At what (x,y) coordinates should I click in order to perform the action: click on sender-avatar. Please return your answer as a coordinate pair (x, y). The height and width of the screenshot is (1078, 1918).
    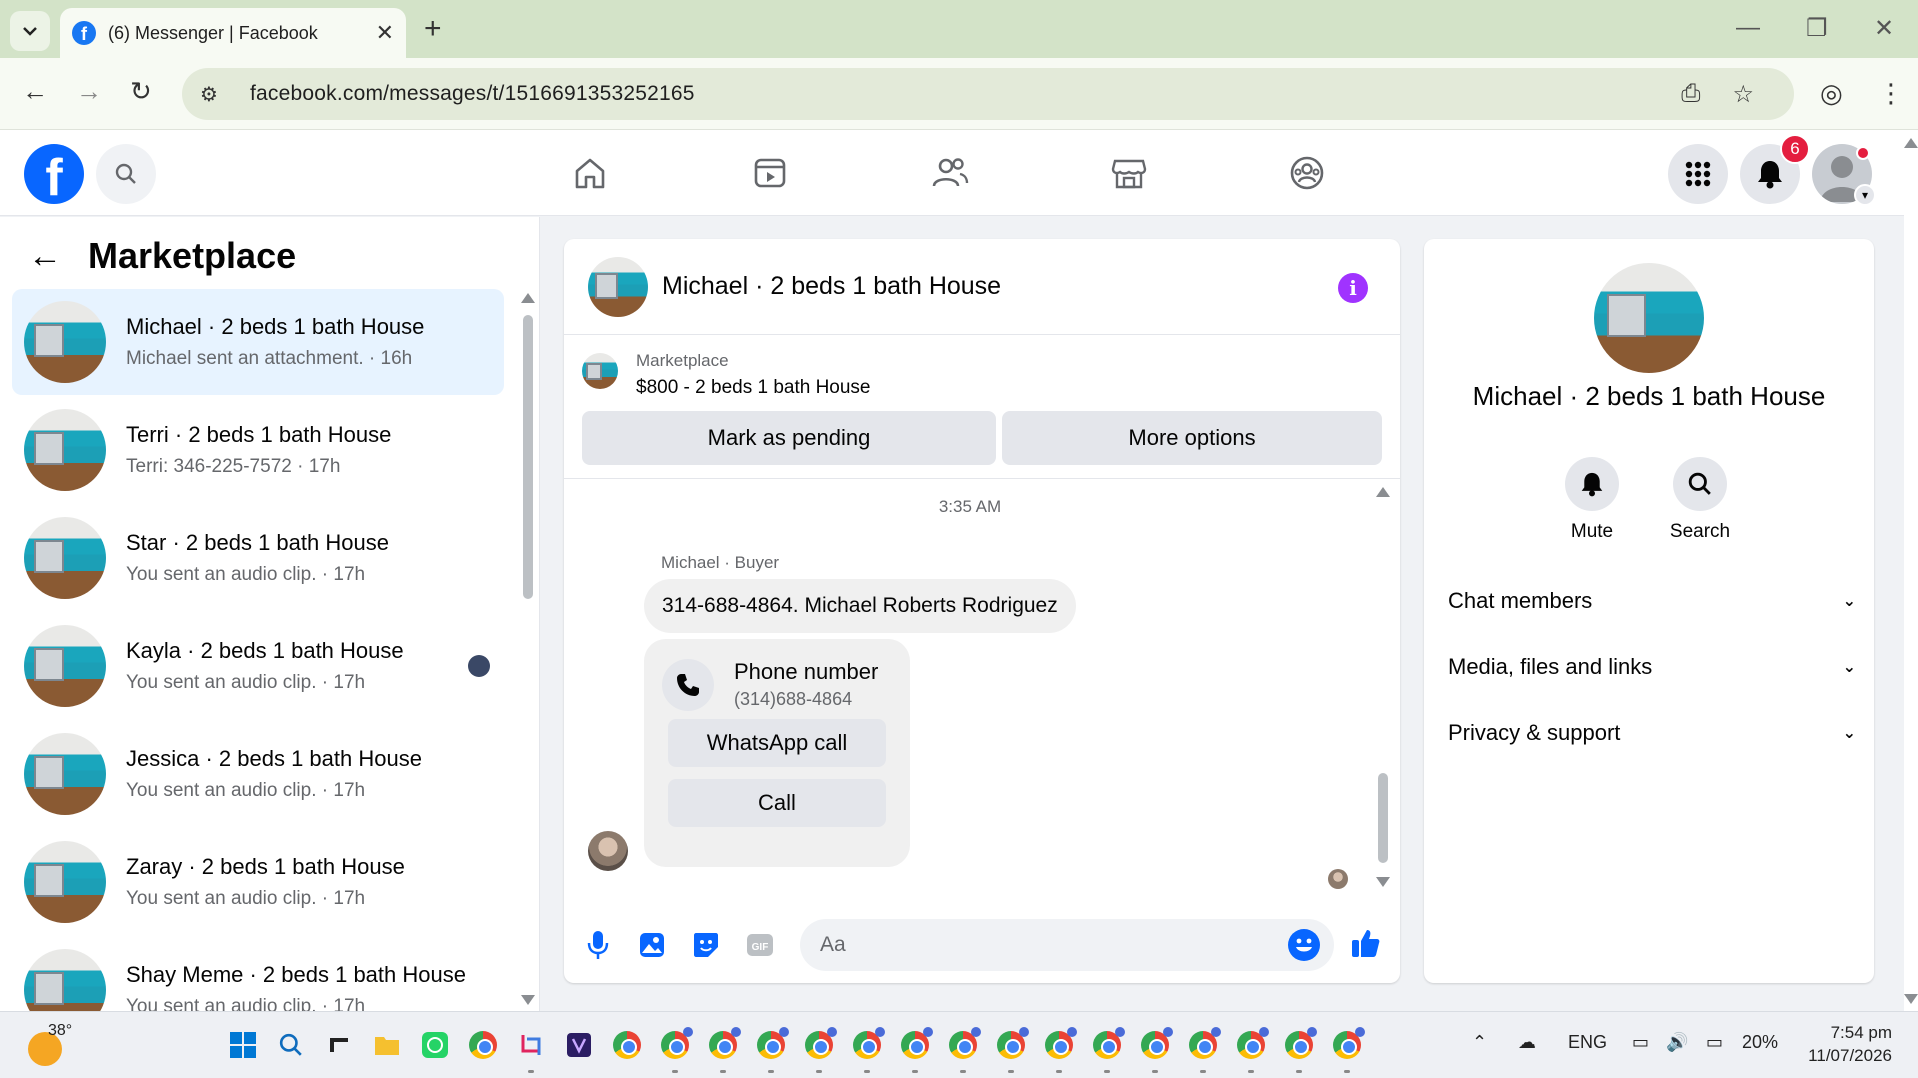
    Looking at the image, I should click on (608, 851).